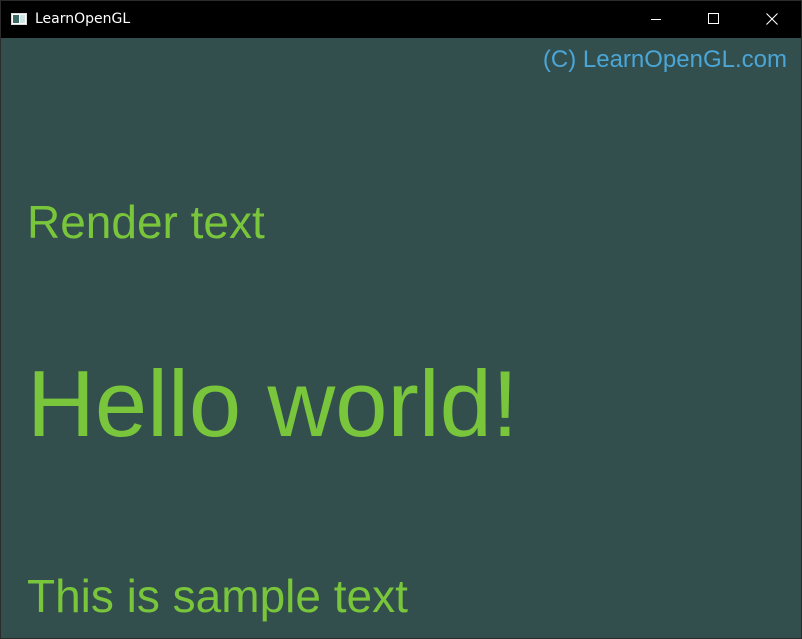  Describe the element at coordinates (16, 19) in the screenshot. I see `app-icon-left-pane` at that location.